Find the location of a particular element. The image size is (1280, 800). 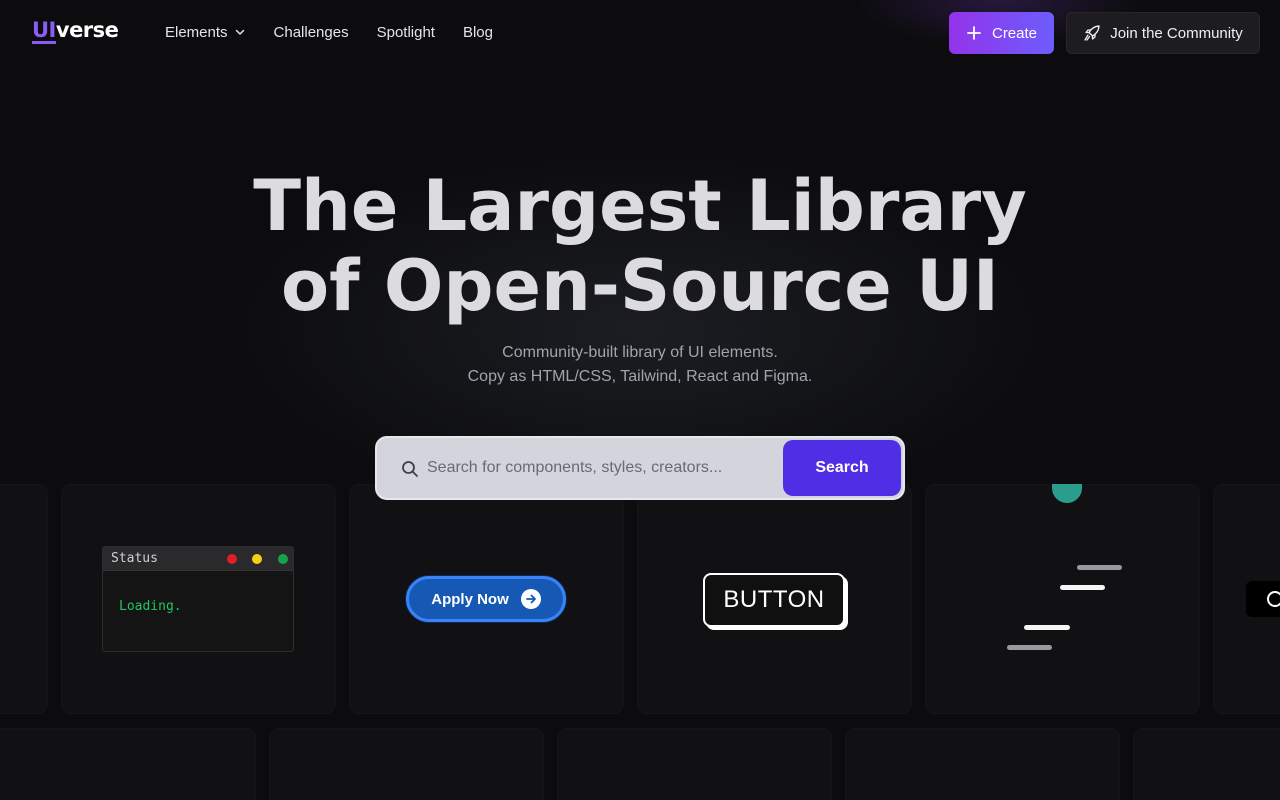

nav-spotlight-label: Spotlight is located at coordinates (405, 32).